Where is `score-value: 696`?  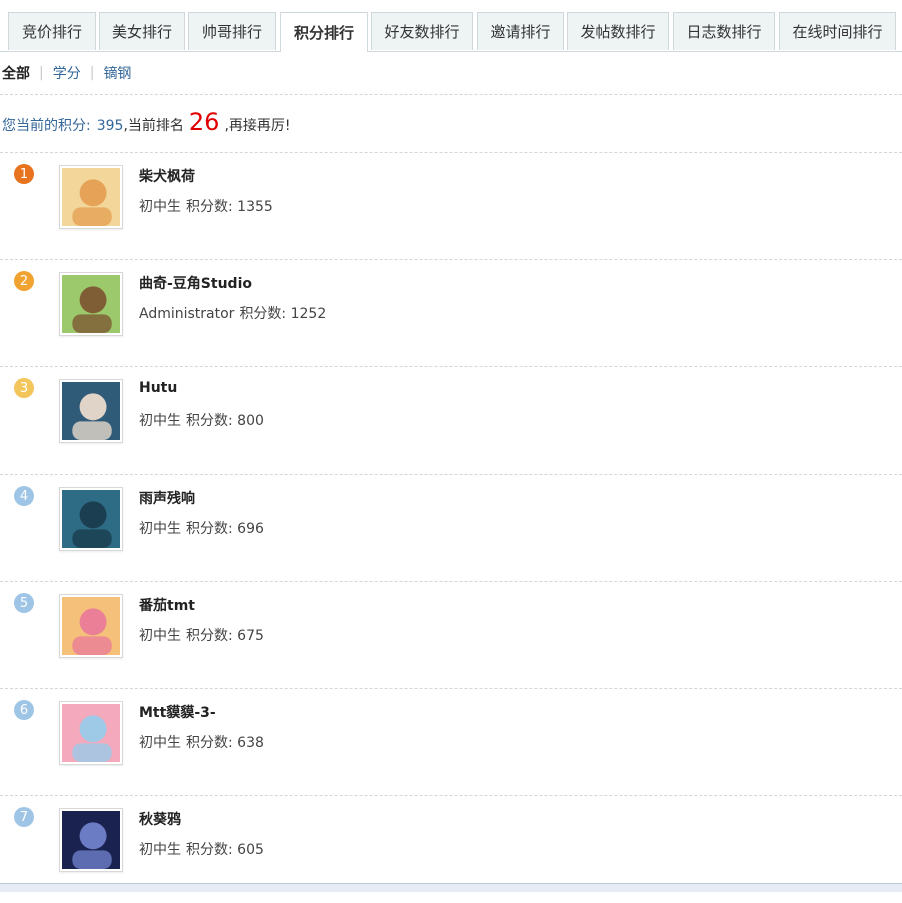
score-value: 696 is located at coordinates (250, 529).